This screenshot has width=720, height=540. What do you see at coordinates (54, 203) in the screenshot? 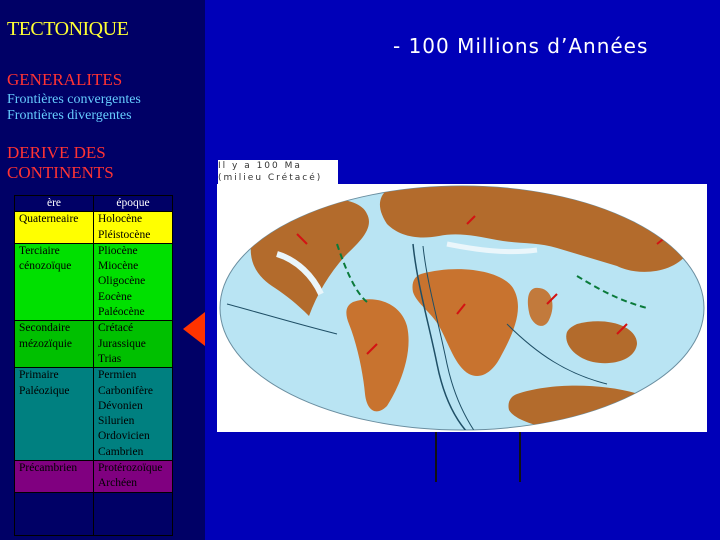
I see `header-era: ère` at bounding box center [54, 203].